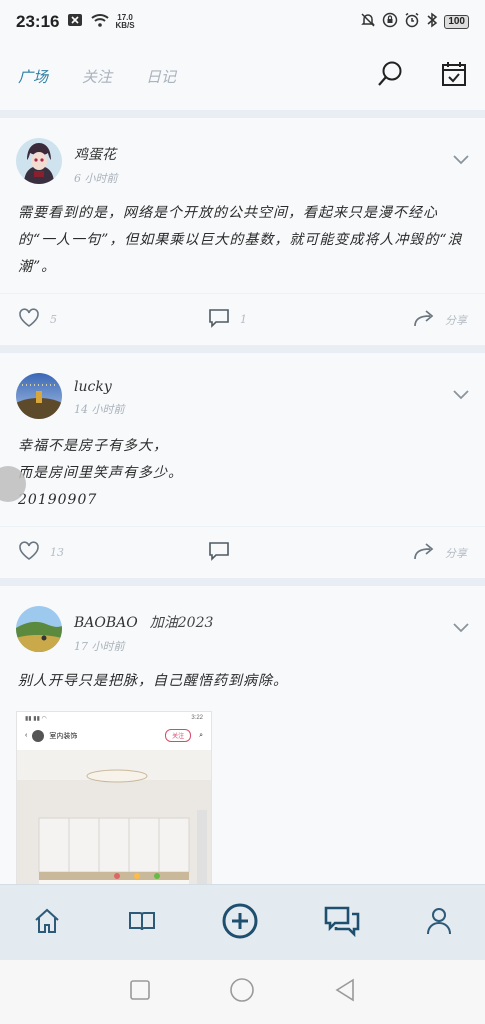 The width and height of the screenshot is (485, 1024). What do you see at coordinates (113, 319) in the screenshot?
I see `like-button: 5` at bounding box center [113, 319].